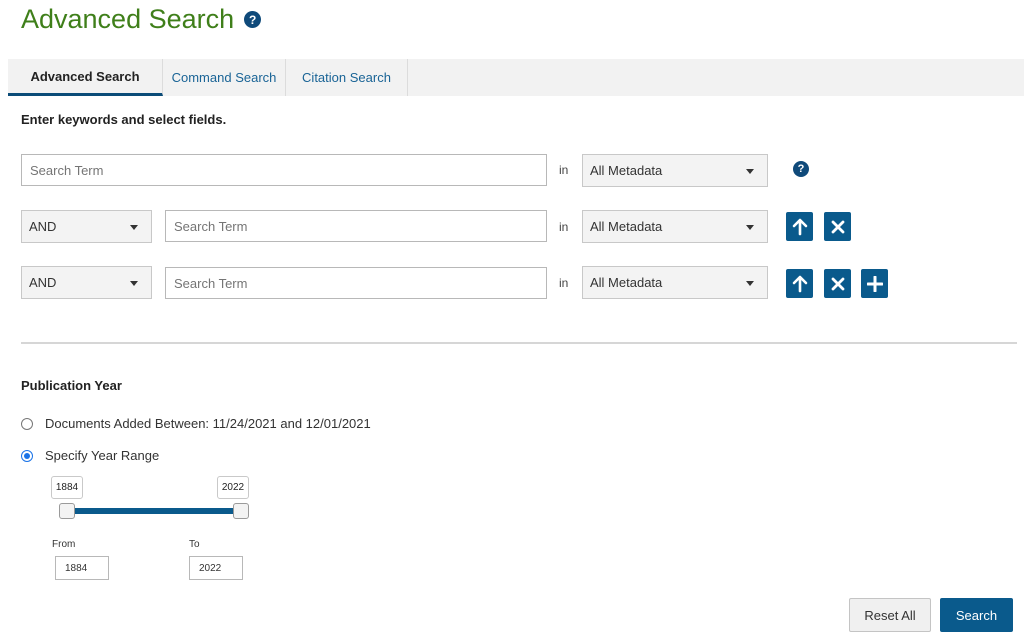 This screenshot has height=642, width=1024. I want to click on operator-select-3: AND, so click(86, 282).